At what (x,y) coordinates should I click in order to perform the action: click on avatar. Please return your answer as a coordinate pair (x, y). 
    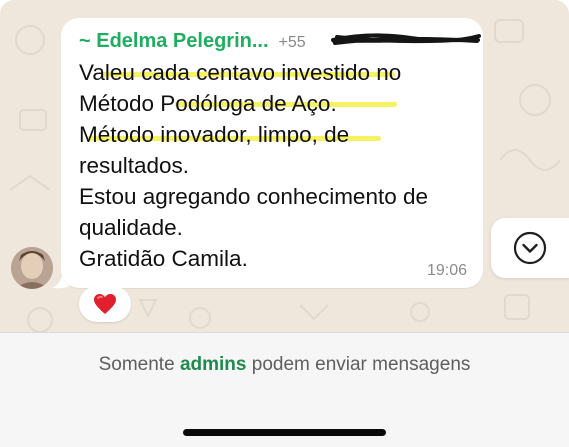
    Looking at the image, I should click on (32, 268).